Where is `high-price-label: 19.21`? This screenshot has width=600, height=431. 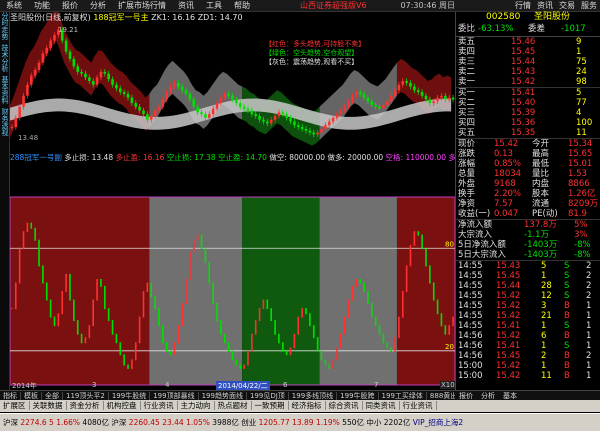
high-price-label: 19.21 is located at coordinates (68, 30).